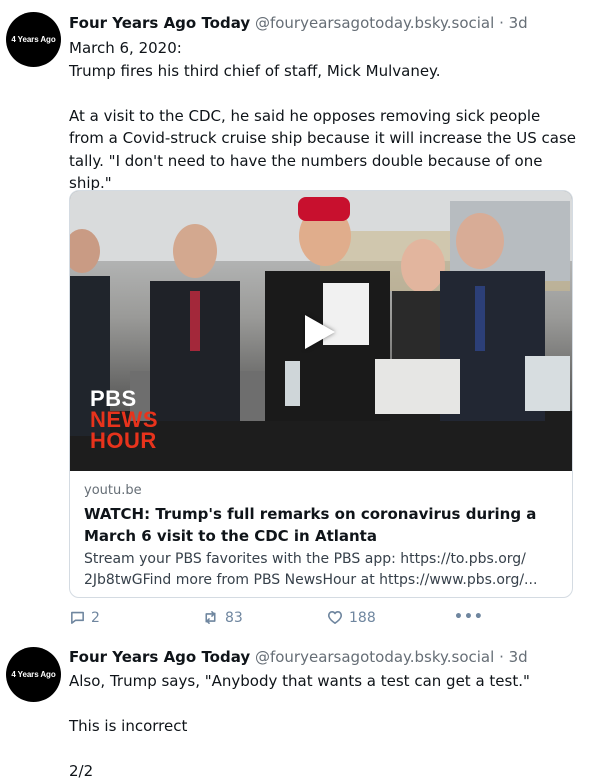 The image size is (590, 783). I want to click on like-count: 188, so click(362, 617).